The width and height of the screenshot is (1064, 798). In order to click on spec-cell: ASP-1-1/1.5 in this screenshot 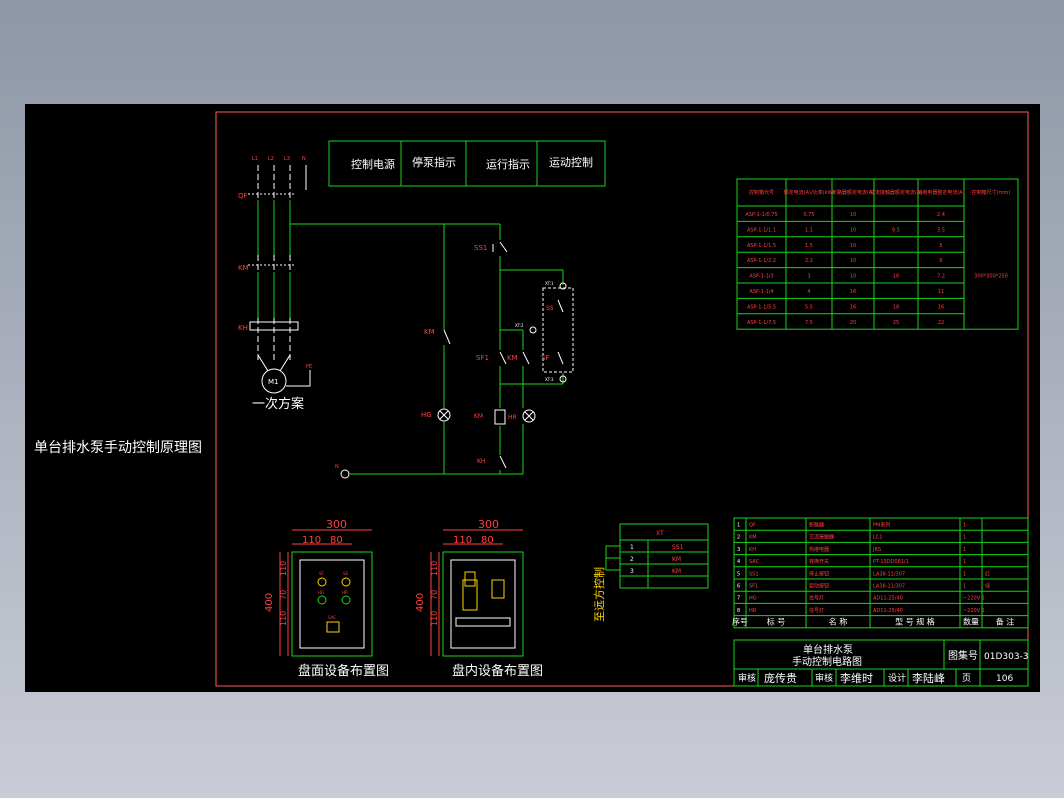, I will do `click(761, 246)`.